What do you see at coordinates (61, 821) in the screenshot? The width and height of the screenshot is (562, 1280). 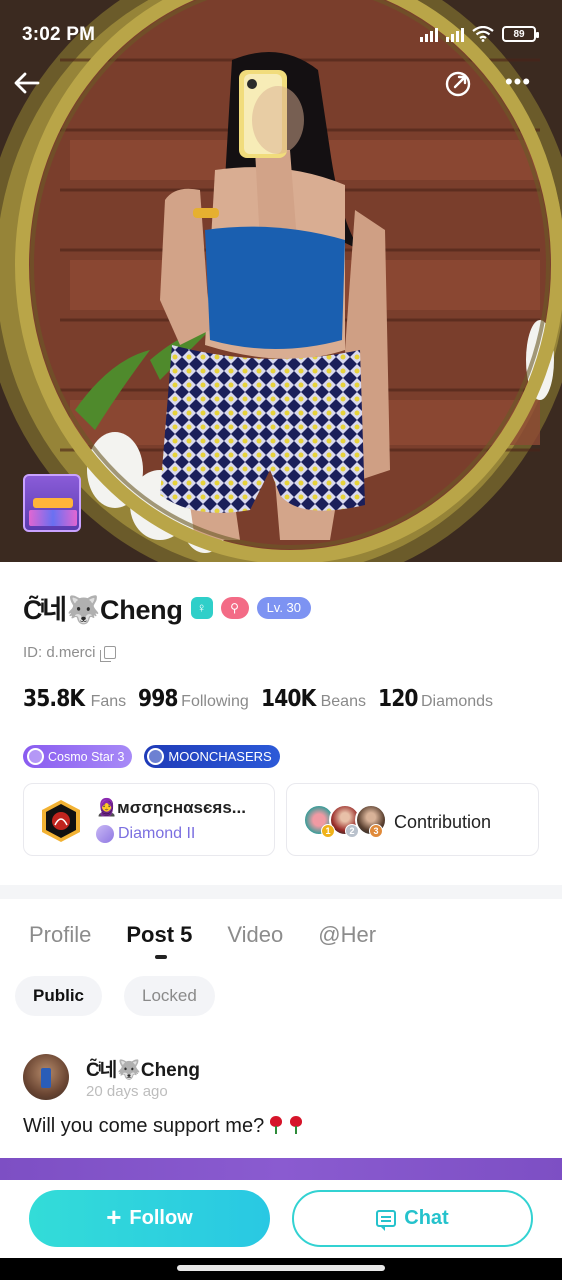 I see `family-logo-icon` at bounding box center [61, 821].